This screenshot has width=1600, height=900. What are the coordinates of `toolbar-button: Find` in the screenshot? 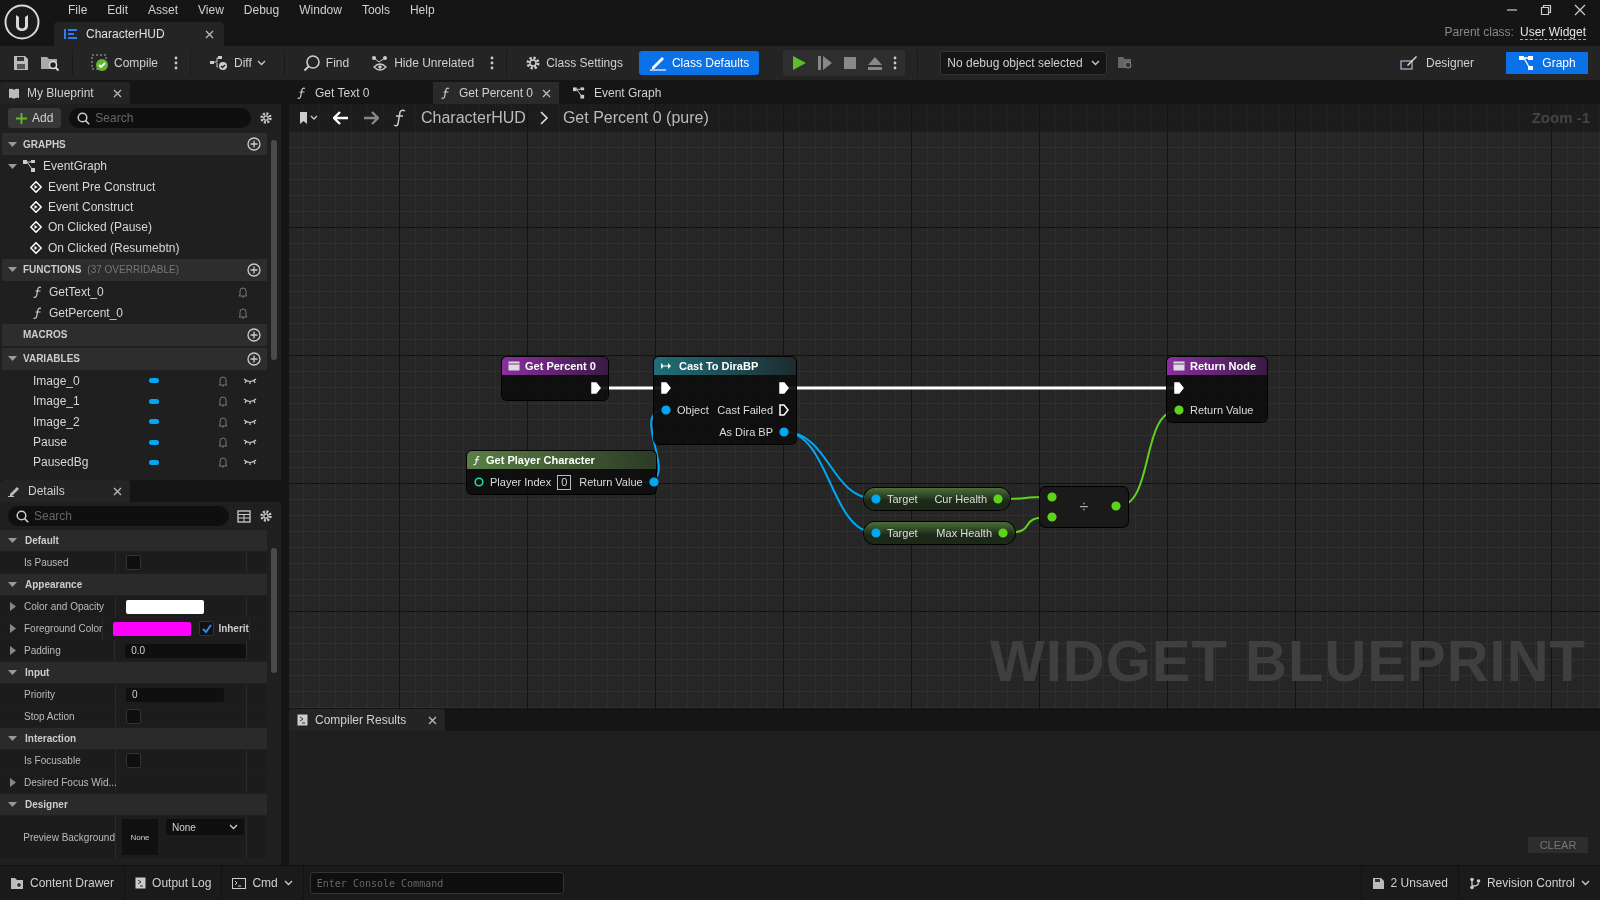 It's located at (326, 63).